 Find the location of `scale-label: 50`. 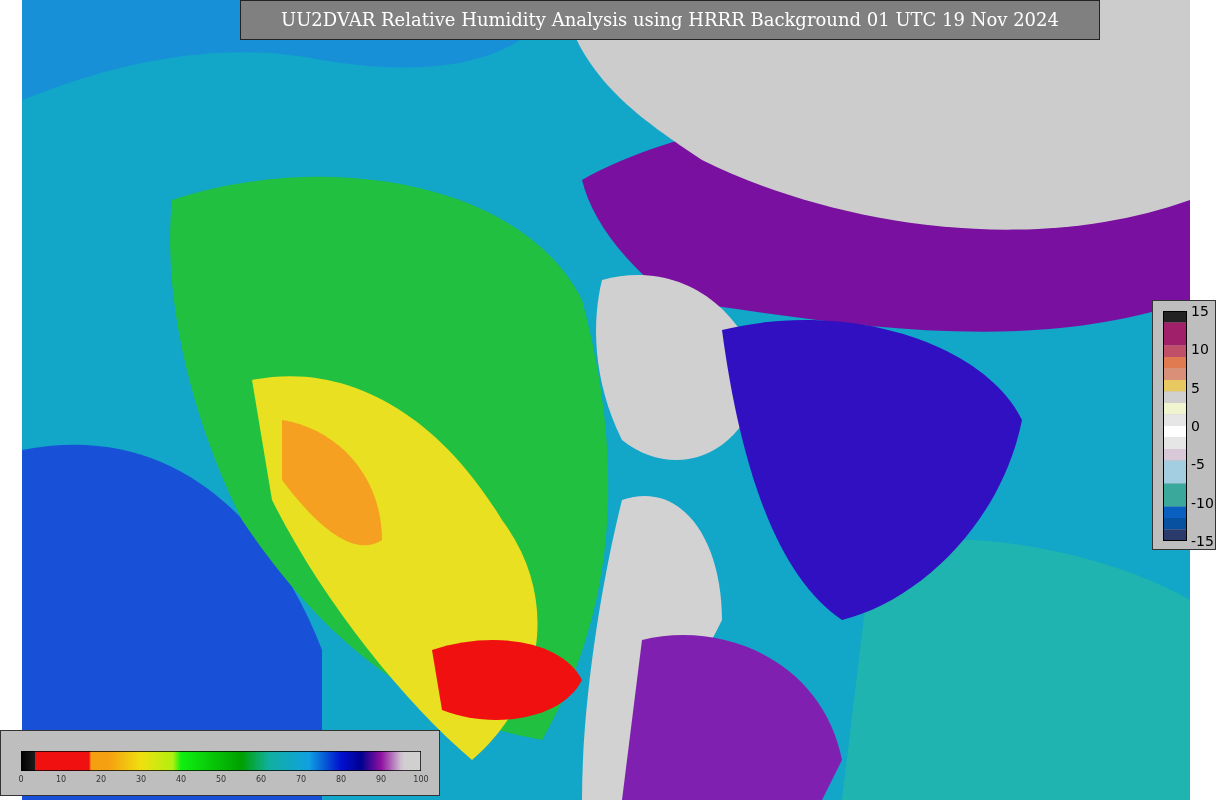

scale-label: 50 is located at coordinates (221, 780).